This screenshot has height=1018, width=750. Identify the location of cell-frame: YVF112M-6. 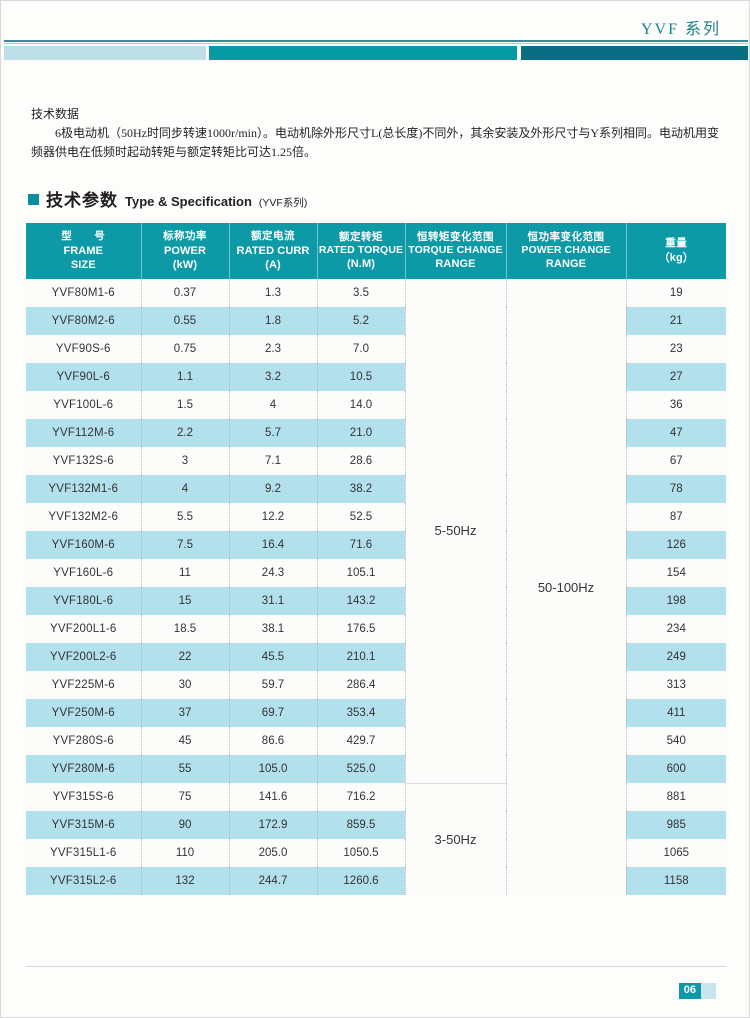
(84, 433).